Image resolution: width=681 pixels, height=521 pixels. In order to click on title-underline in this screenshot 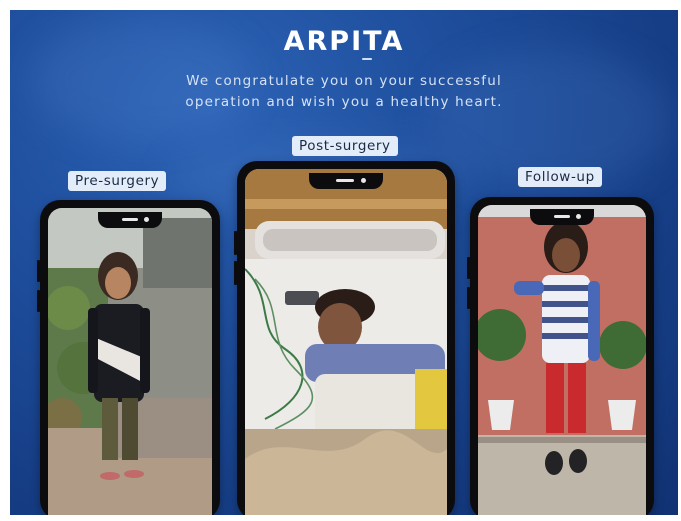, I will do `click(367, 59)`.